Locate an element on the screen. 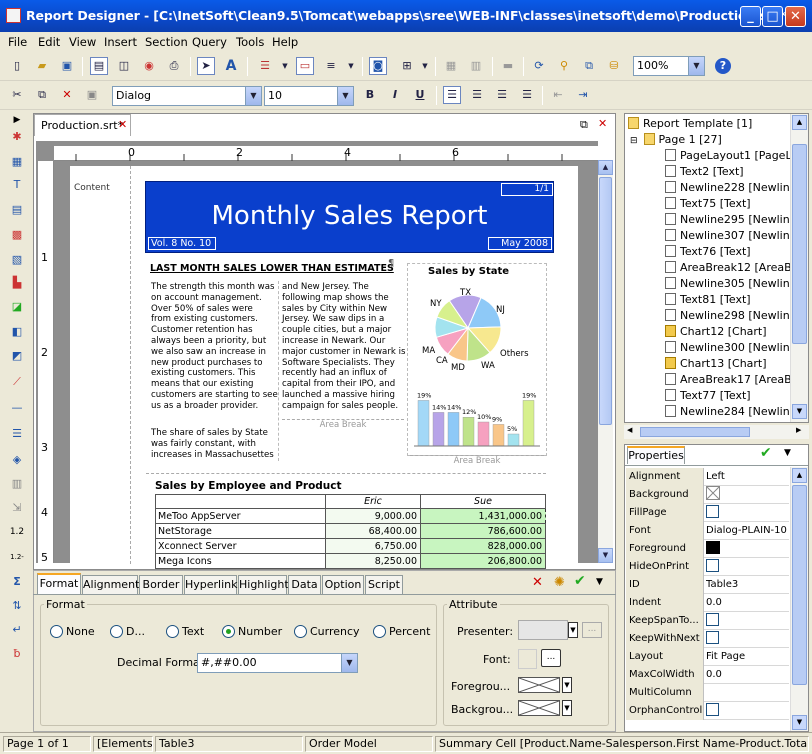 Image resolution: width=812 pixels, height=754 pixels. table-header-cell: Sue is located at coordinates (483, 501).